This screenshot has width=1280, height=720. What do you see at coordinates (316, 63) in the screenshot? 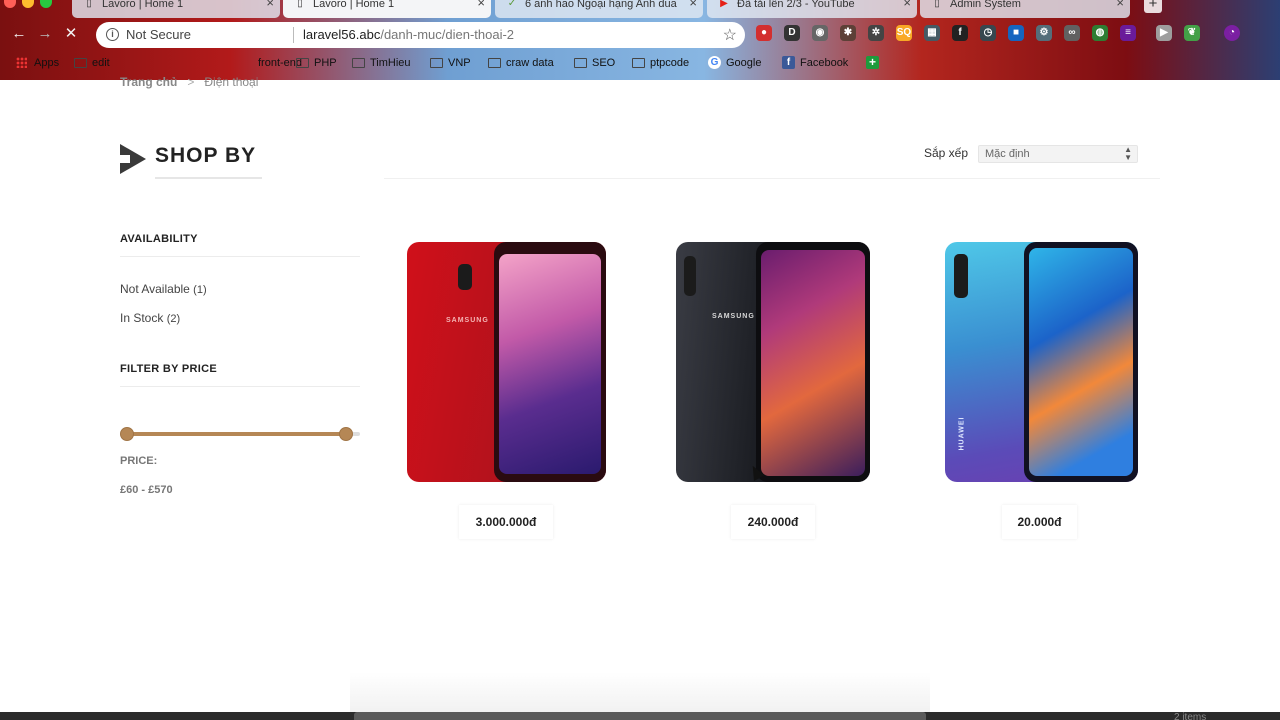
I see `bookmark-php: PHP` at bounding box center [316, 63].